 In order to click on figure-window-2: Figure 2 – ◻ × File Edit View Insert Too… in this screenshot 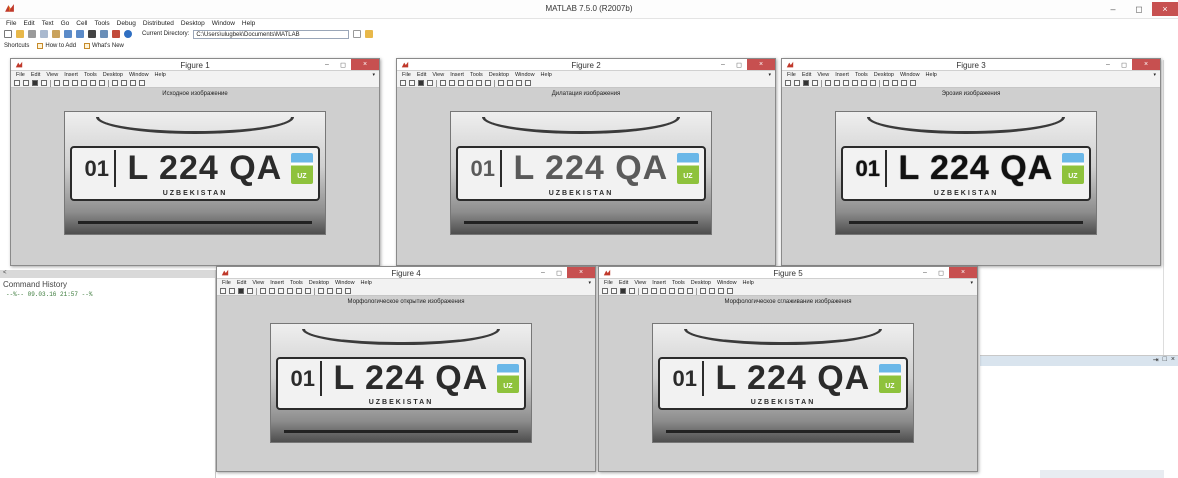, I will do `click(586, 162)`.